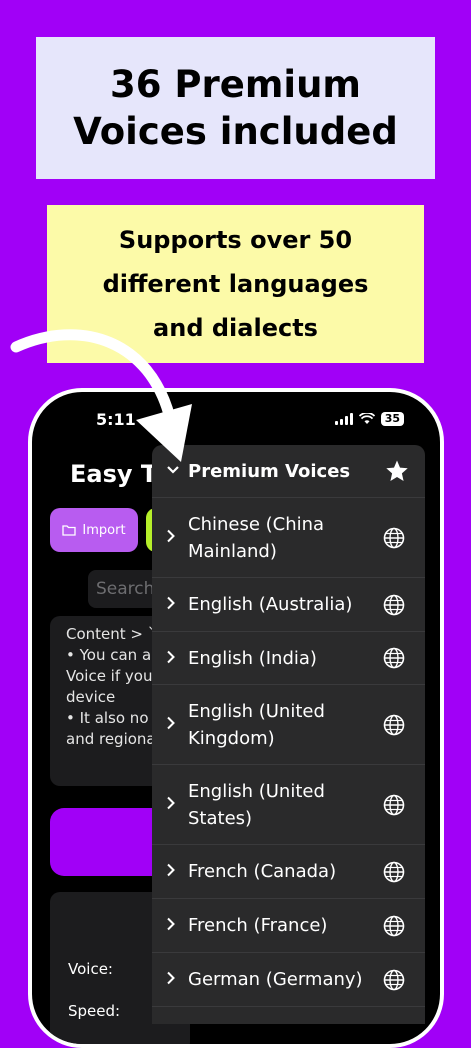  I want to click on subheadline-line-1: Supports over 50, so click(235, 240).